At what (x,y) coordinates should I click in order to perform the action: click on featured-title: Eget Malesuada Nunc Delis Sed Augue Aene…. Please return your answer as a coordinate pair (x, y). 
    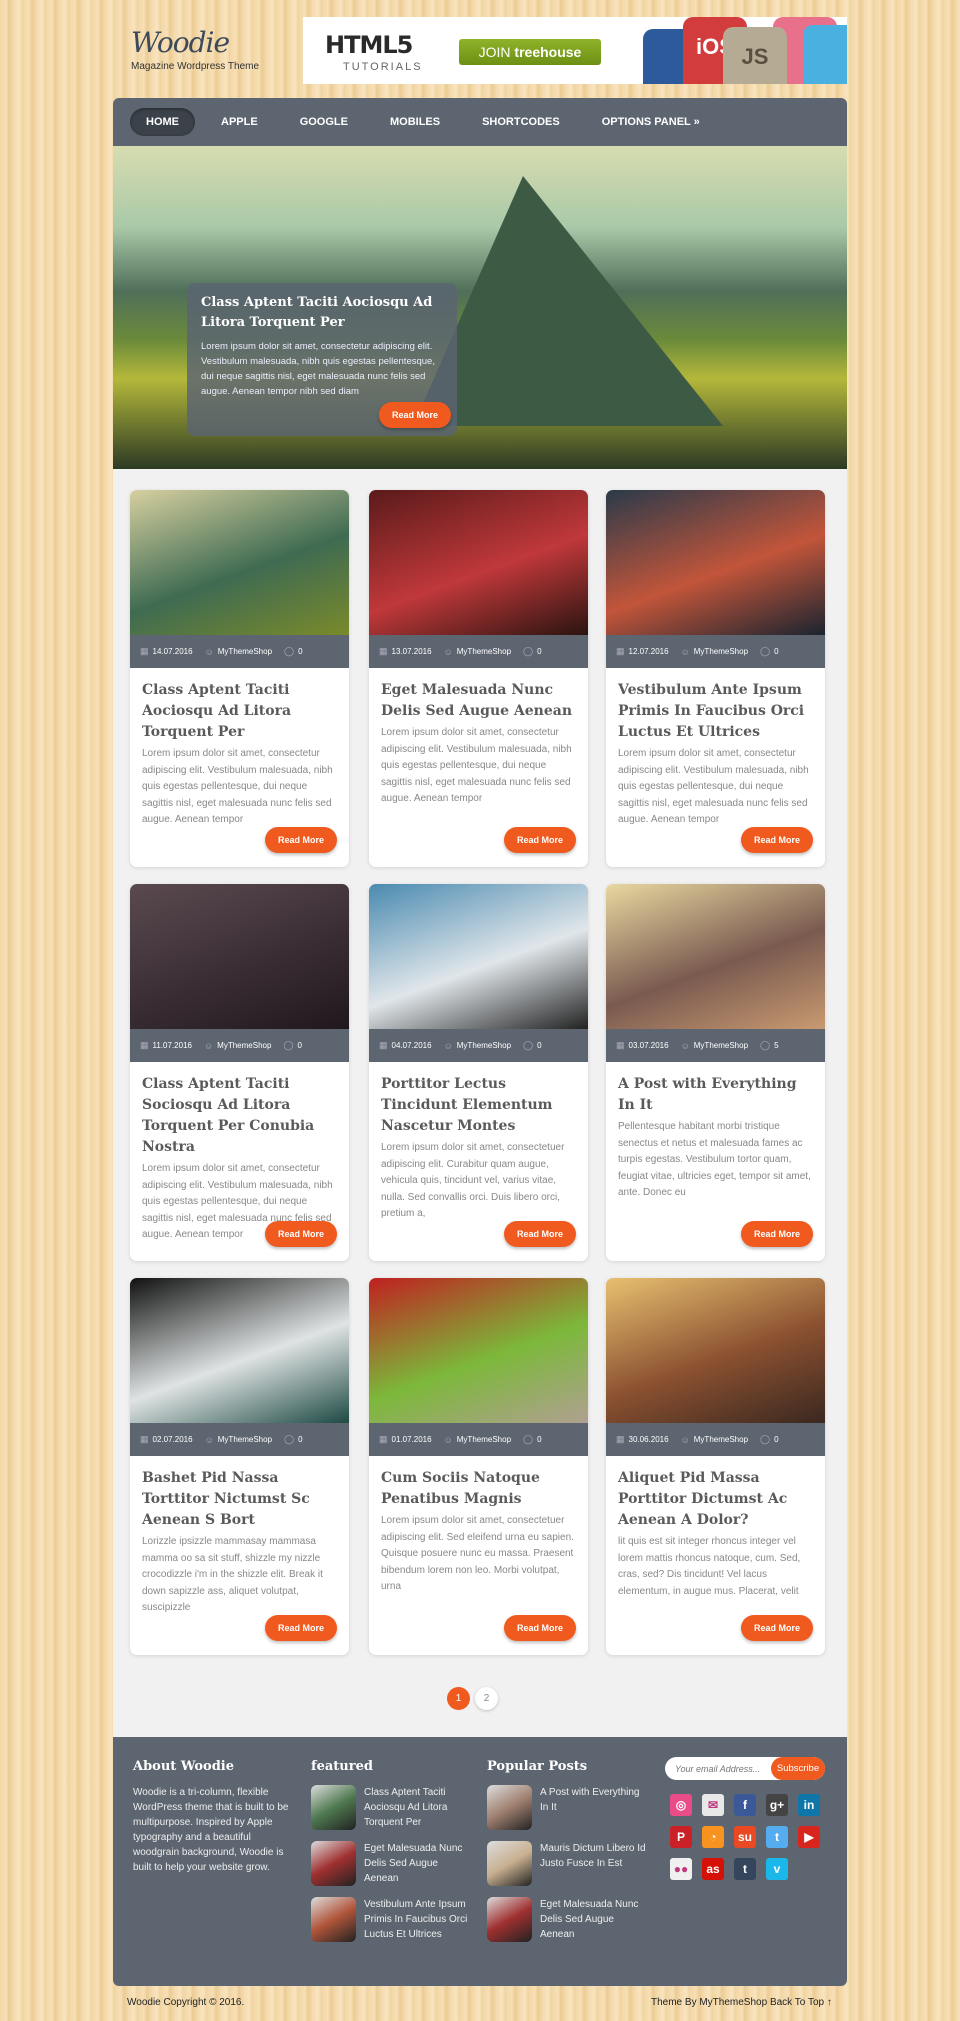
    Looking at the image, I should click on (417, 1863).